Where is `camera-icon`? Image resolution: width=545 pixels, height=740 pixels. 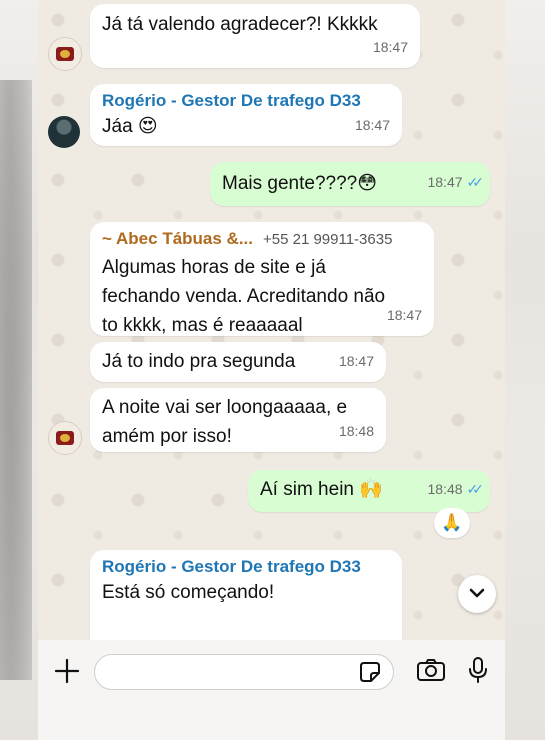 camera-icon is located at coordinates (431, 670).